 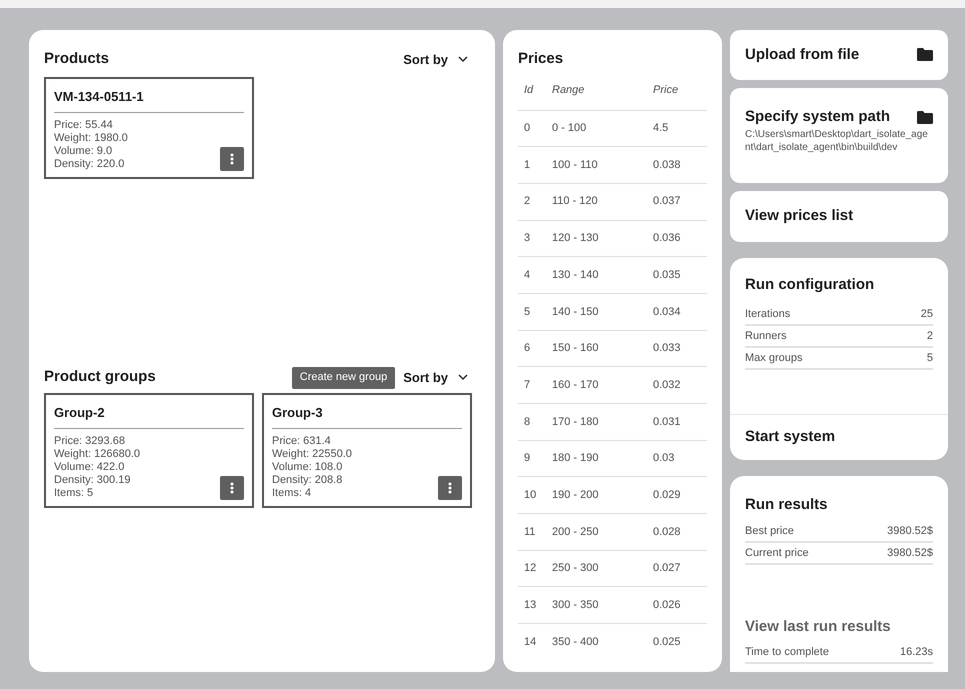 I want to click on table-cell-text: 14, so click(x=530, y=642).